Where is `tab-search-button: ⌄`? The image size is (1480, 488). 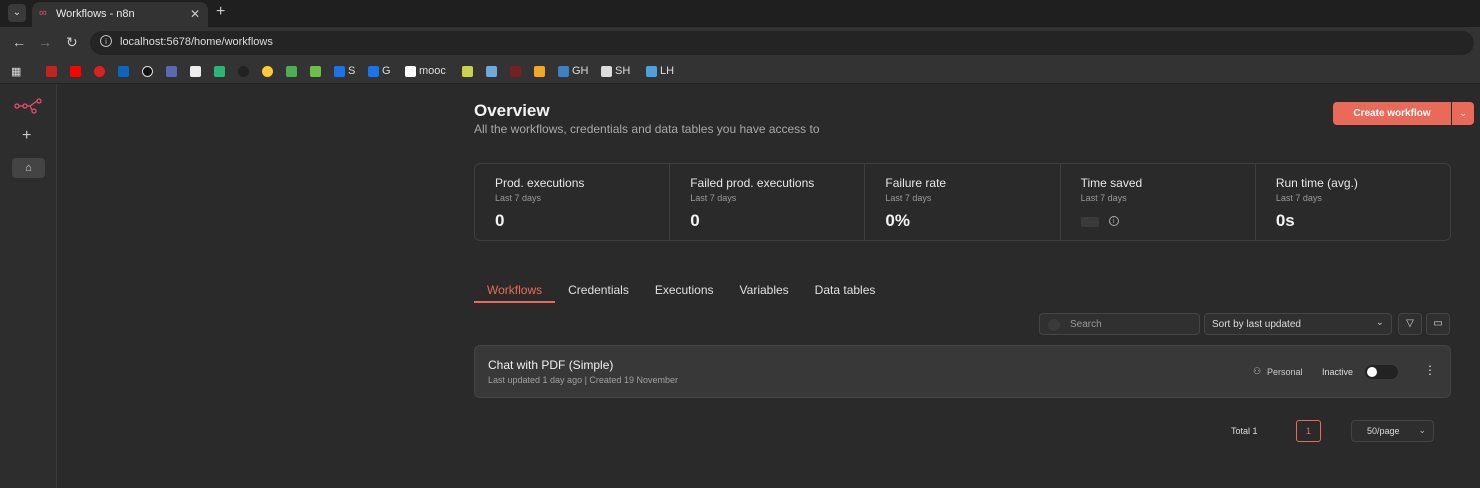
tab-search-button: ⌄ is located at coordinates (17, 13).